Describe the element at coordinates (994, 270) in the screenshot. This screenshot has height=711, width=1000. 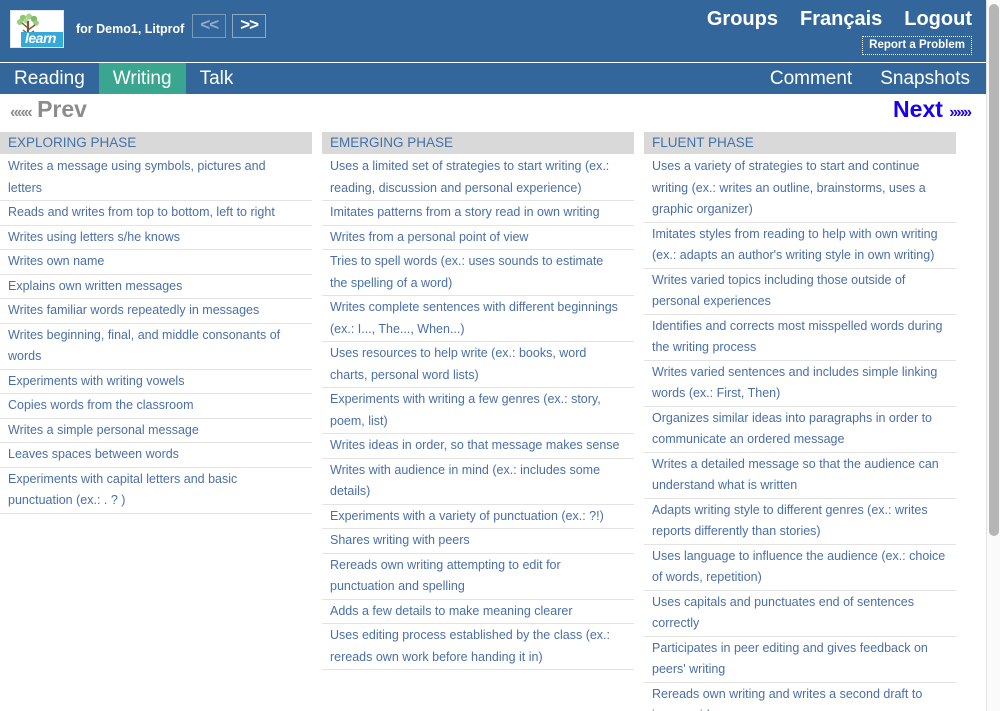
I see `scrollbar-thumb` at that location.